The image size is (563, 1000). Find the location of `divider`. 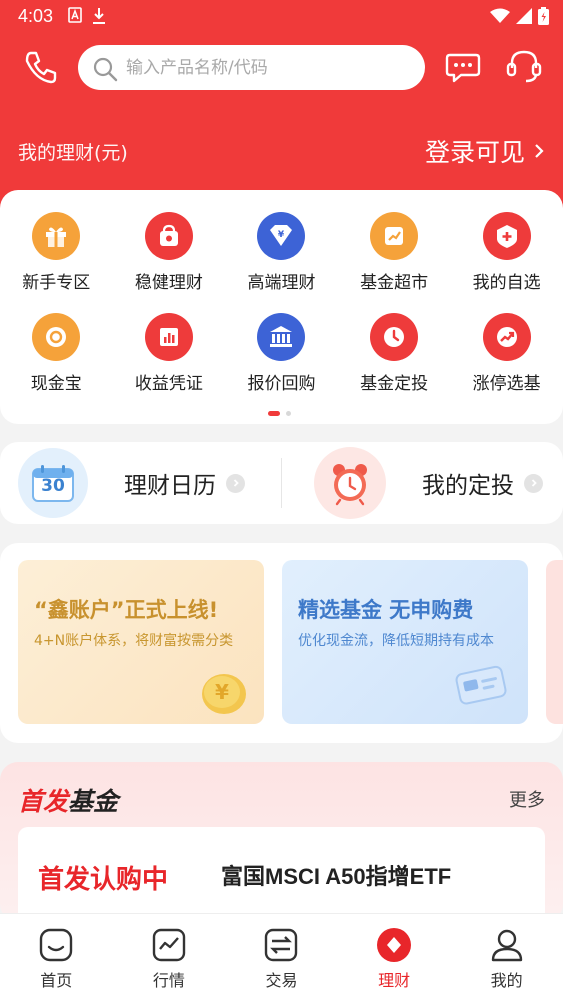

divider is located at coordinates (281, 483).